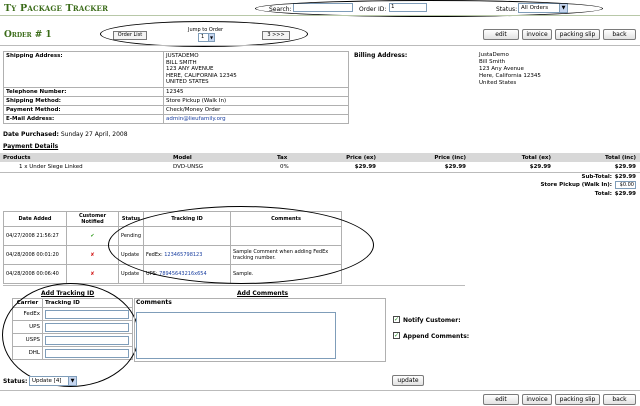 The width and height of the screenshot is (640, 406). Describe the element at coordinates (501, 34) in the screenshot. I see `edit-button: edit` at that location.